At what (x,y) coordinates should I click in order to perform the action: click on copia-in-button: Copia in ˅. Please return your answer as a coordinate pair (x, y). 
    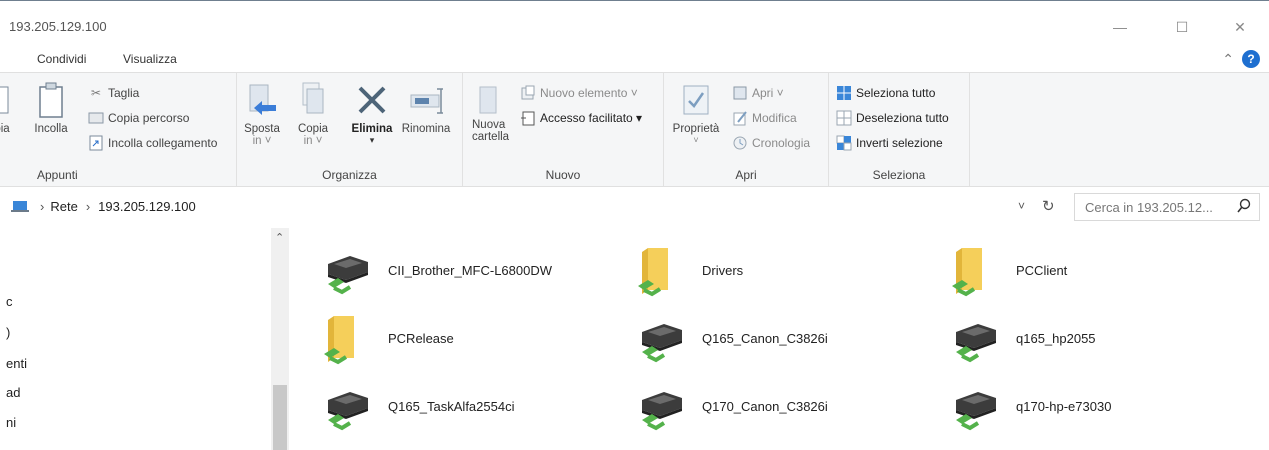
    Looking at the image, I should click on (313, 114).